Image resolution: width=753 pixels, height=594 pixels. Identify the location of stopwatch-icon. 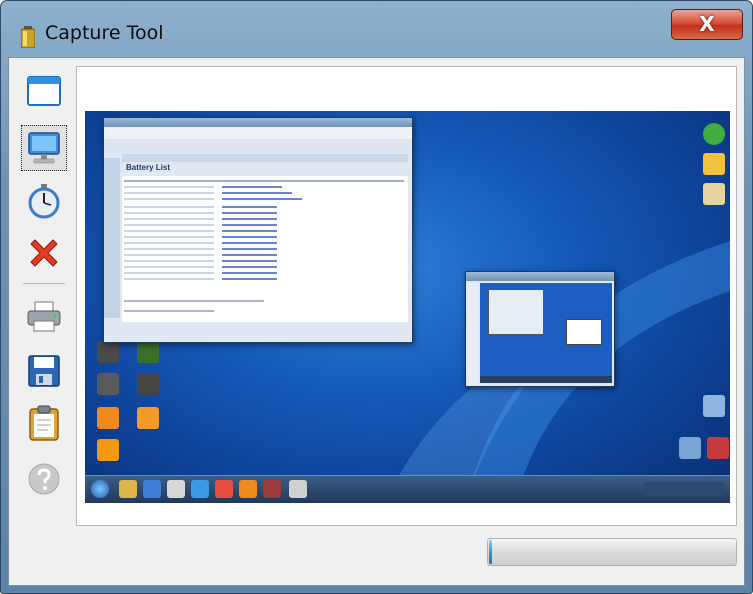
(44, 201).